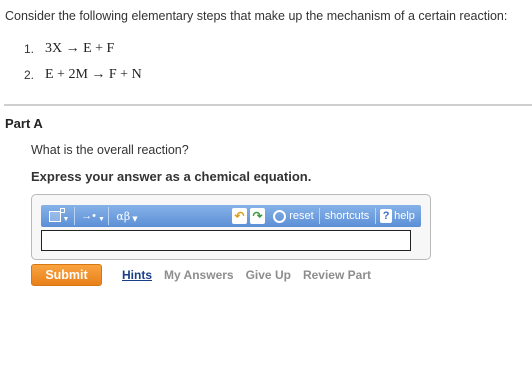  What do you see at coordinates (280, 216) in the screenshot?
I see `reset-icon` at bounding box center [280, 216].